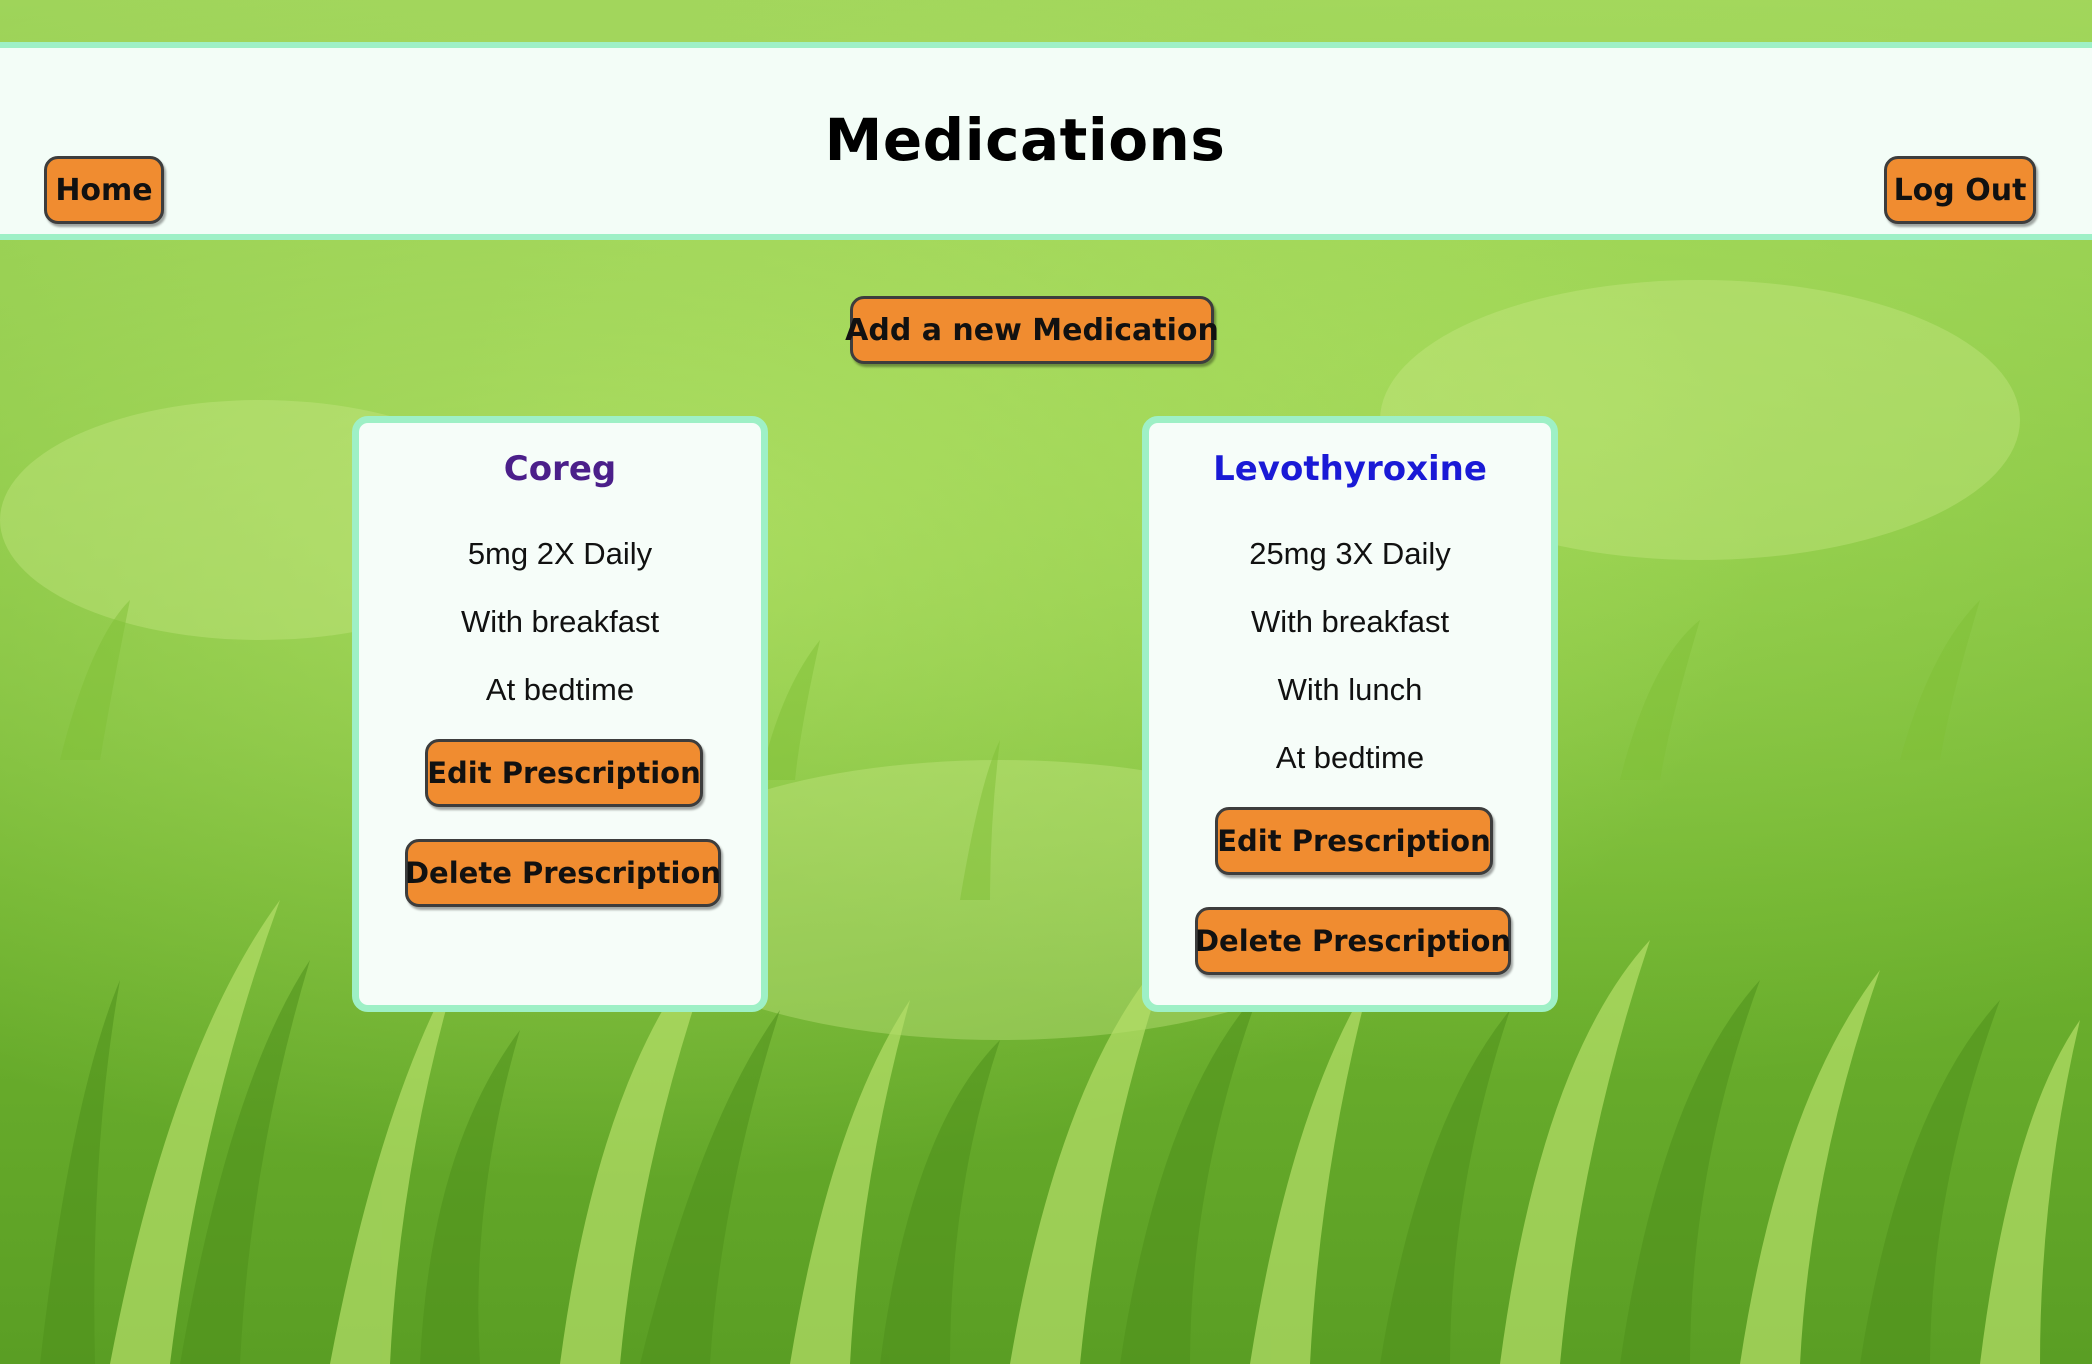 The height and width of the screenshot is (1364, 2092). I want to click on medication-name: Levothyroxine, so click(1350, 469).